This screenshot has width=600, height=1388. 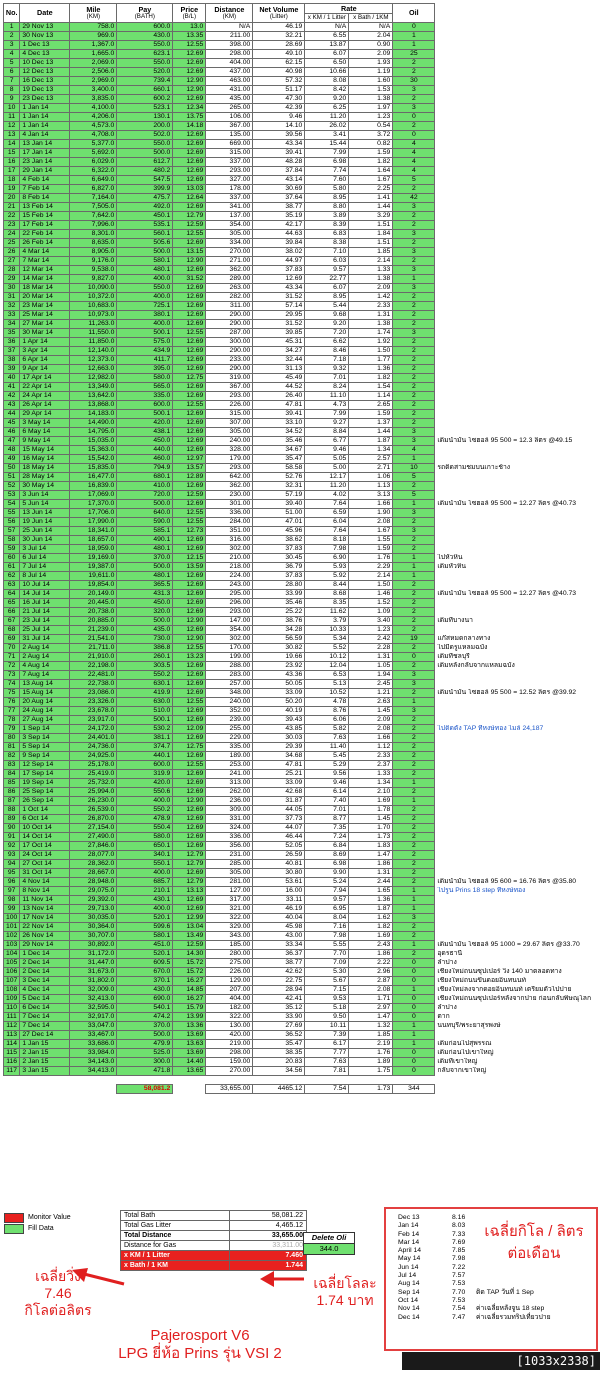 What do you see at coordinates (11, 396) in the screenshot?
I see `row-no: 42` at bounding box center [11, 396].